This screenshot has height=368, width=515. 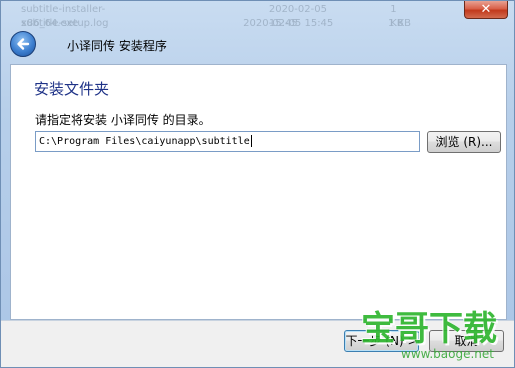 I want to click on close-button: ✕, so click(x=486, y=10).